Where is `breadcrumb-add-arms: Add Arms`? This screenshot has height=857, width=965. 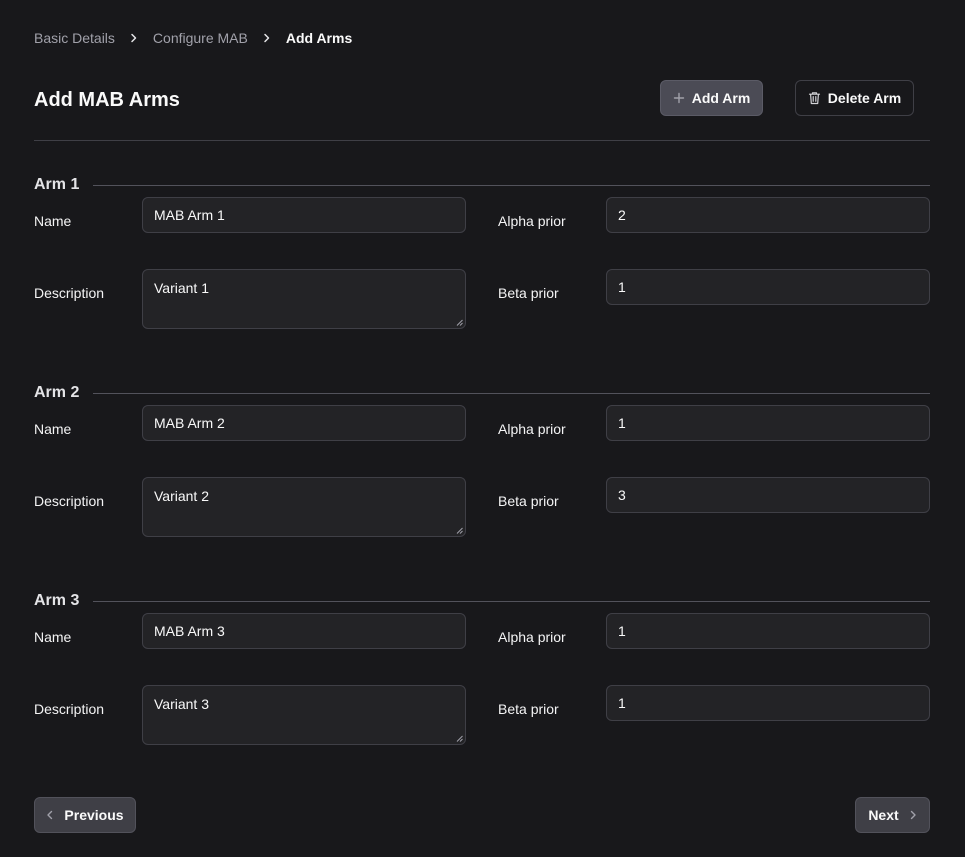
breadcrumb-add-arms: Add Arms is located at coordinates (319, 38).